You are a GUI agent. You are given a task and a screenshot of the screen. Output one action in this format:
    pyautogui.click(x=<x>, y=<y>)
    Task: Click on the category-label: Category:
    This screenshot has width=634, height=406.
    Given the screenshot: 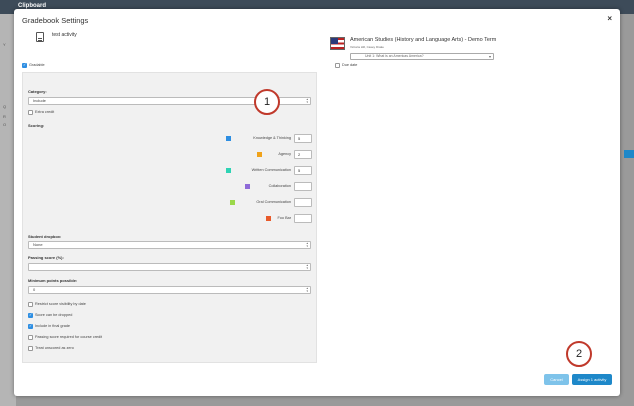 What is the action you would take?
    pyautogui.click(x=37, y=91)
    